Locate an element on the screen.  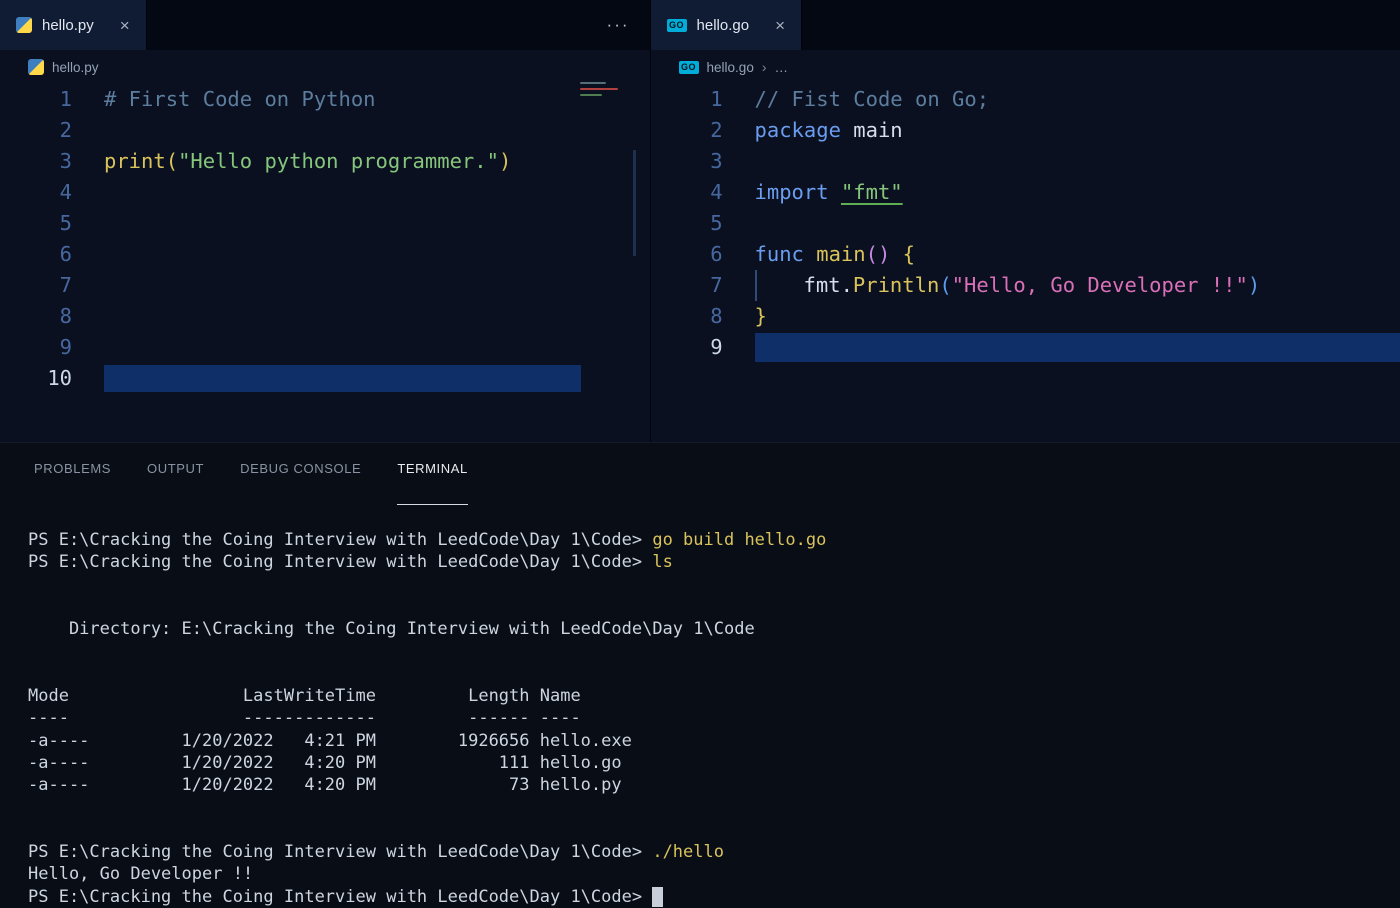
minimap is located at coordinates (602, 103).